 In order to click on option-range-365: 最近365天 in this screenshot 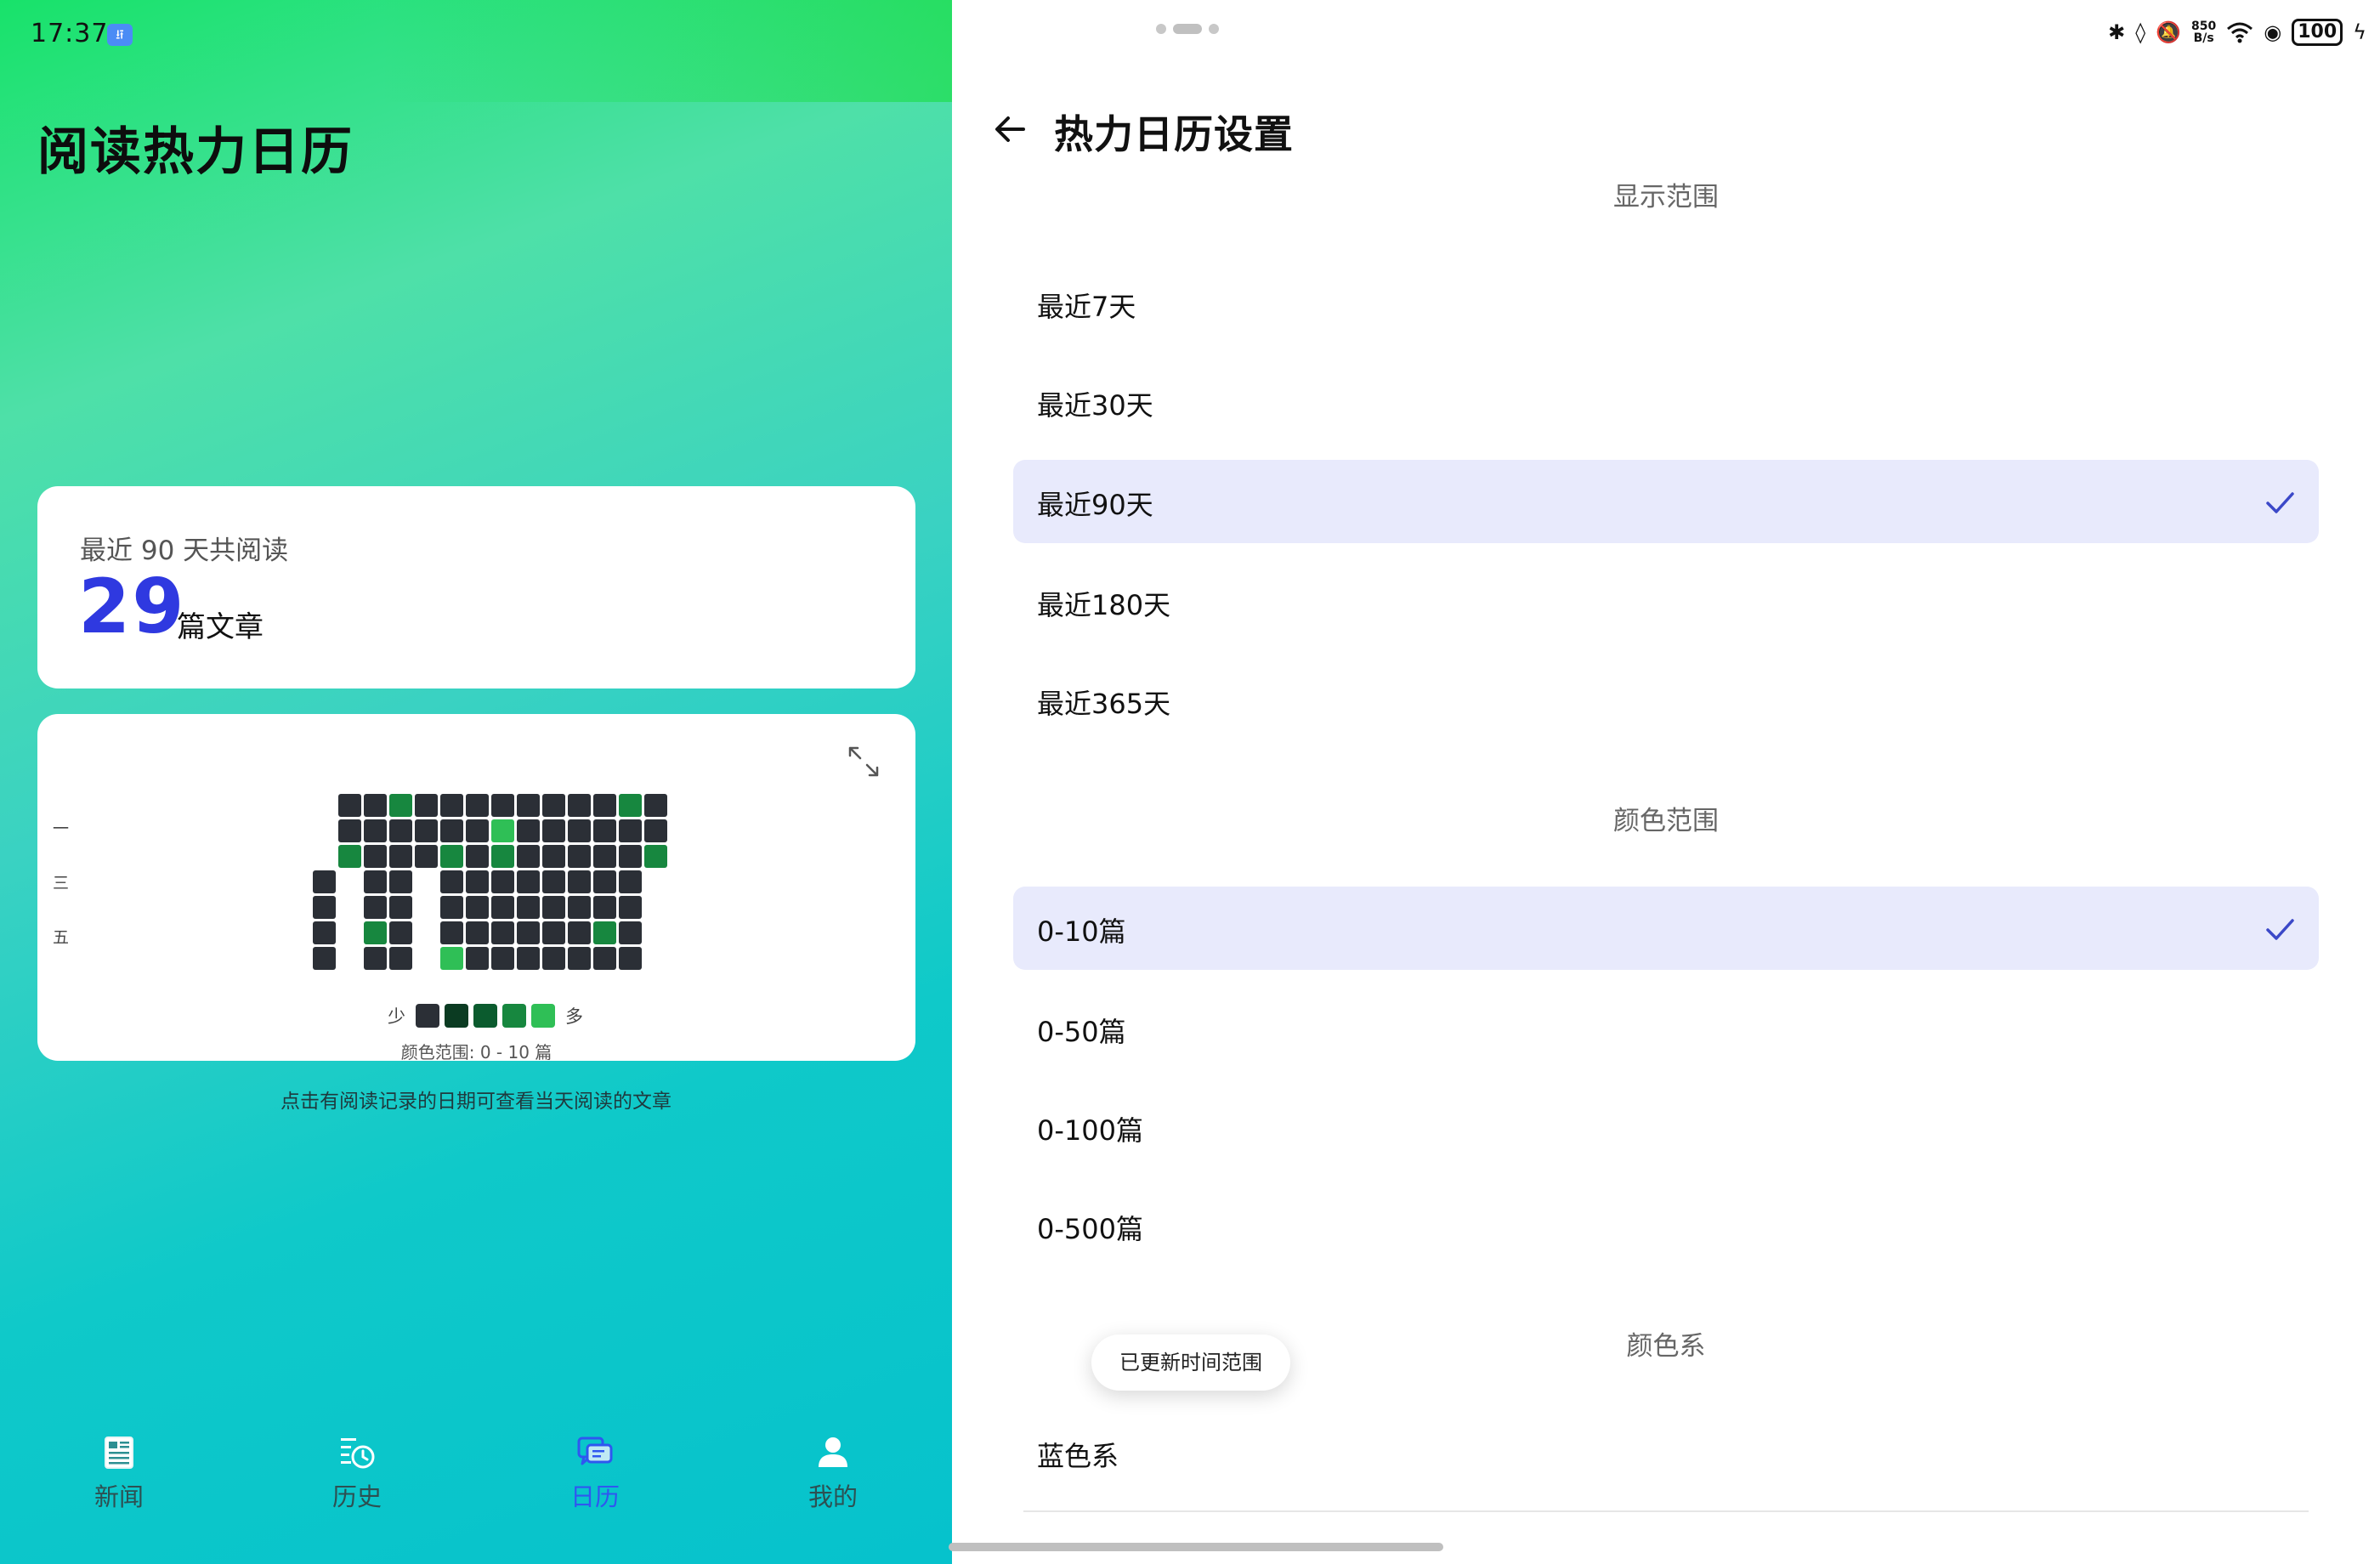, I will do `click(1666, 700)`.